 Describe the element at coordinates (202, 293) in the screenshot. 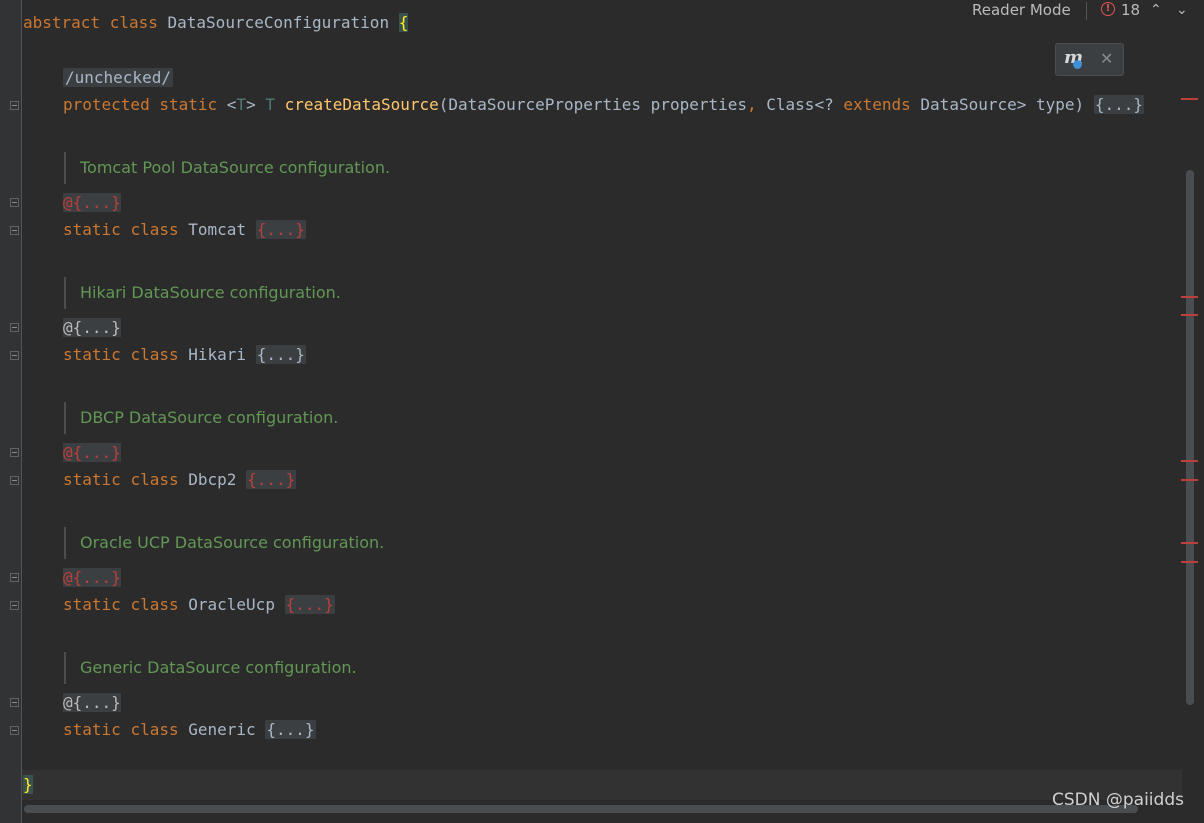

I see `doc-comment: Hikari DataSource configuration.` at that location.